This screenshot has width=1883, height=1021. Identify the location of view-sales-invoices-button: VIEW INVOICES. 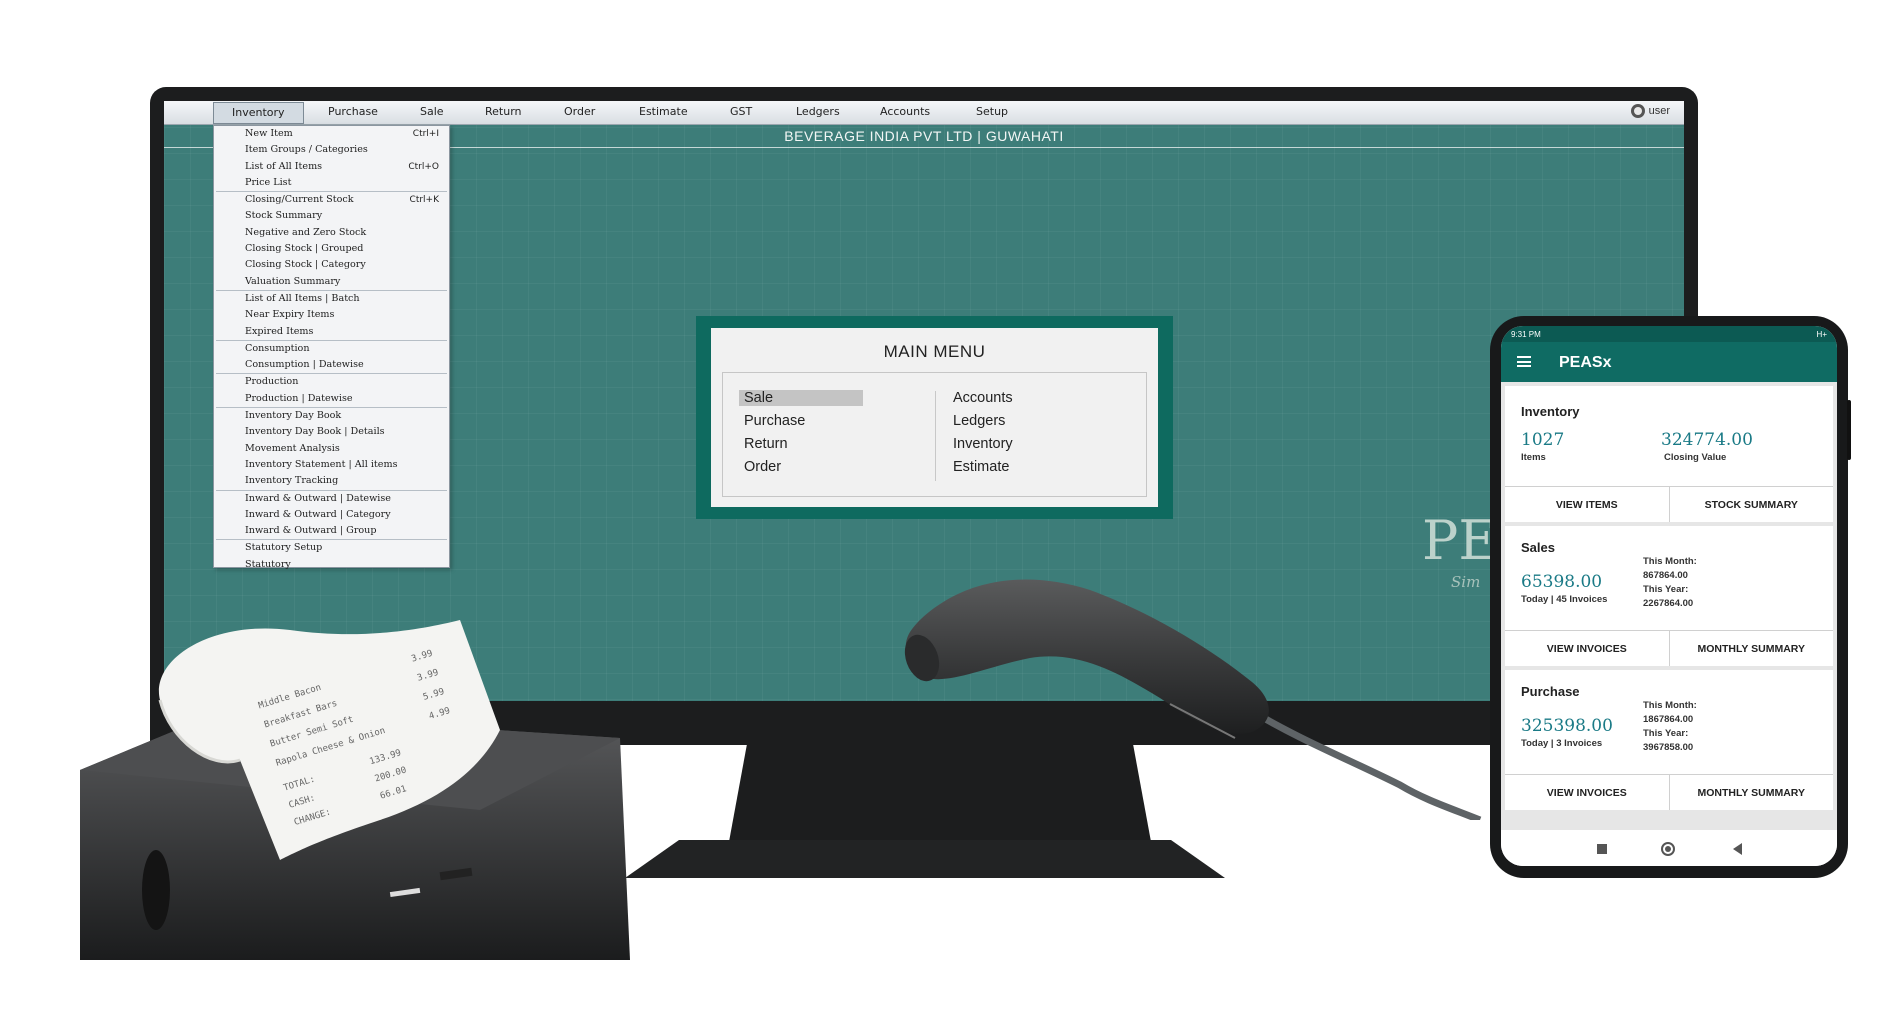
(1587, 648).